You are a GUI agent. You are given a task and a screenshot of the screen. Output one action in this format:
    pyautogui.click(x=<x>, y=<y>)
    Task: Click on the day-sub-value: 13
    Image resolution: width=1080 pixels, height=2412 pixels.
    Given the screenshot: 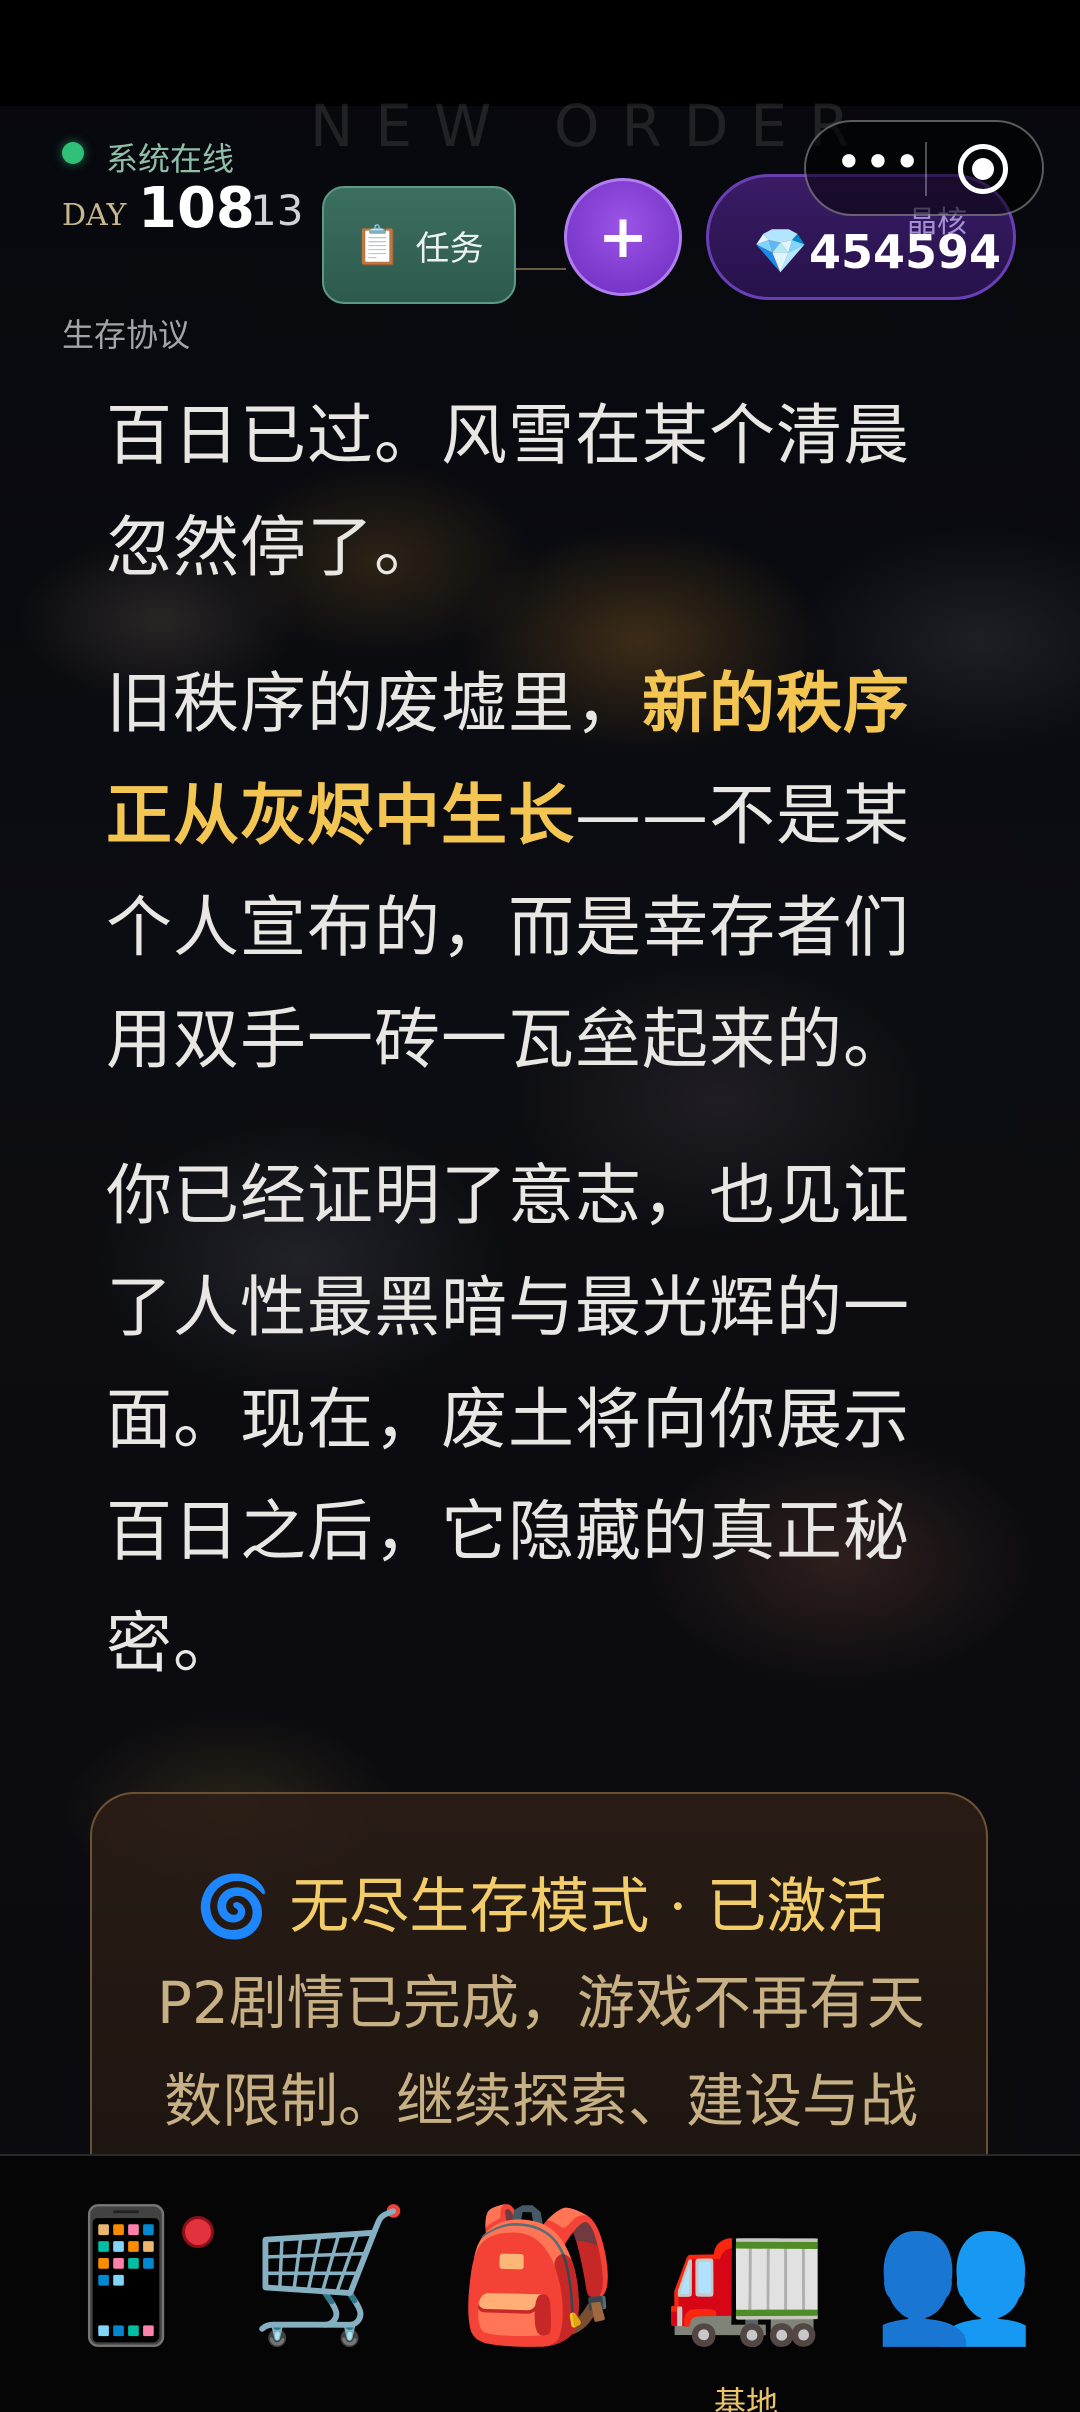 What is the action you would take?
    pyautogui.click(x=277, y=210)
    